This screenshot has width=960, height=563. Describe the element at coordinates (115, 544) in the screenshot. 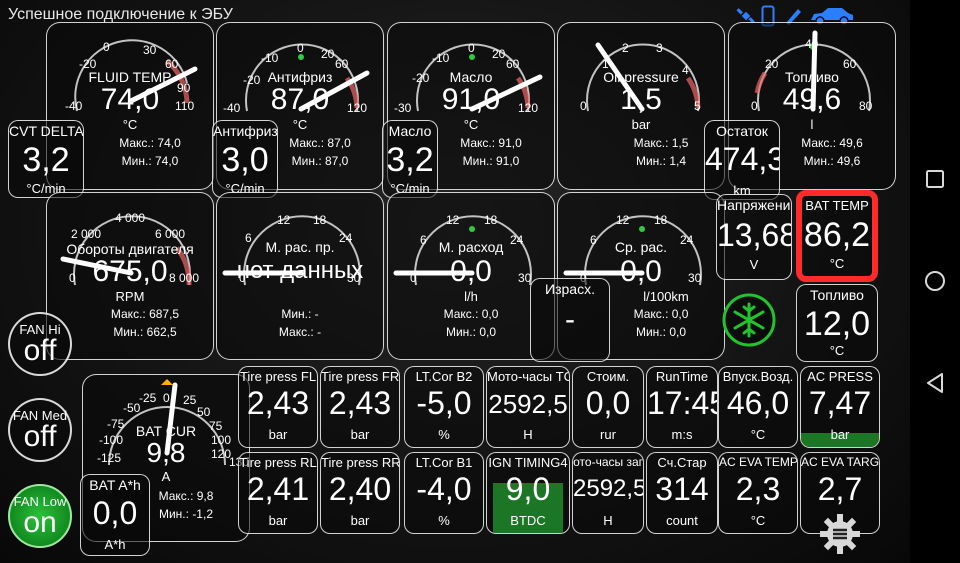

I see `tile-unit: A*h` at that location.